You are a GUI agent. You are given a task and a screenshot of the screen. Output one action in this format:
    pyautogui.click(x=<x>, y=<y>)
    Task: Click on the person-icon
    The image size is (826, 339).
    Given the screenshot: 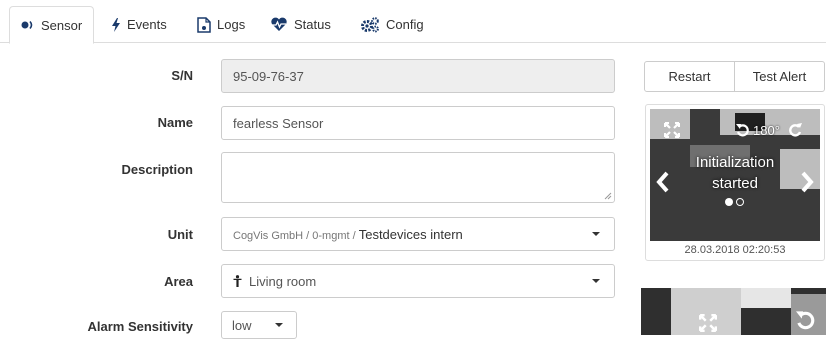 What is the action you would take?
    pyautogui.click(x=237, y=281)
    